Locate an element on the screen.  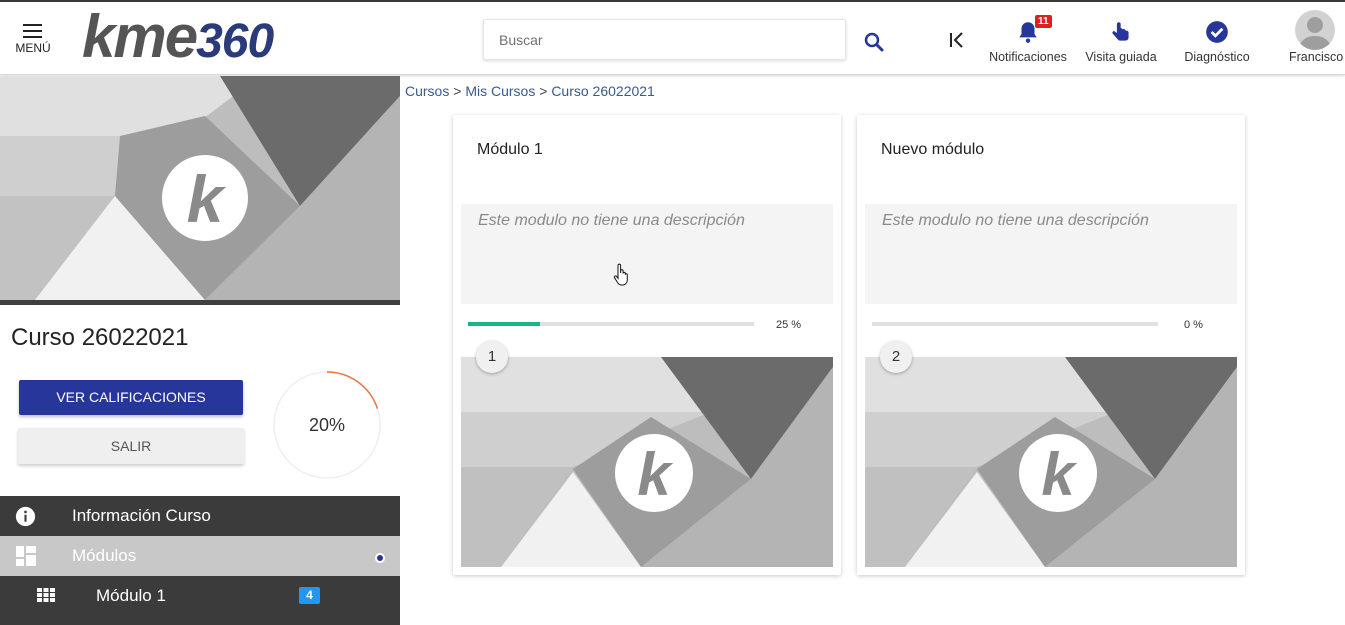
search-icon is located at coordinates (874, 42).